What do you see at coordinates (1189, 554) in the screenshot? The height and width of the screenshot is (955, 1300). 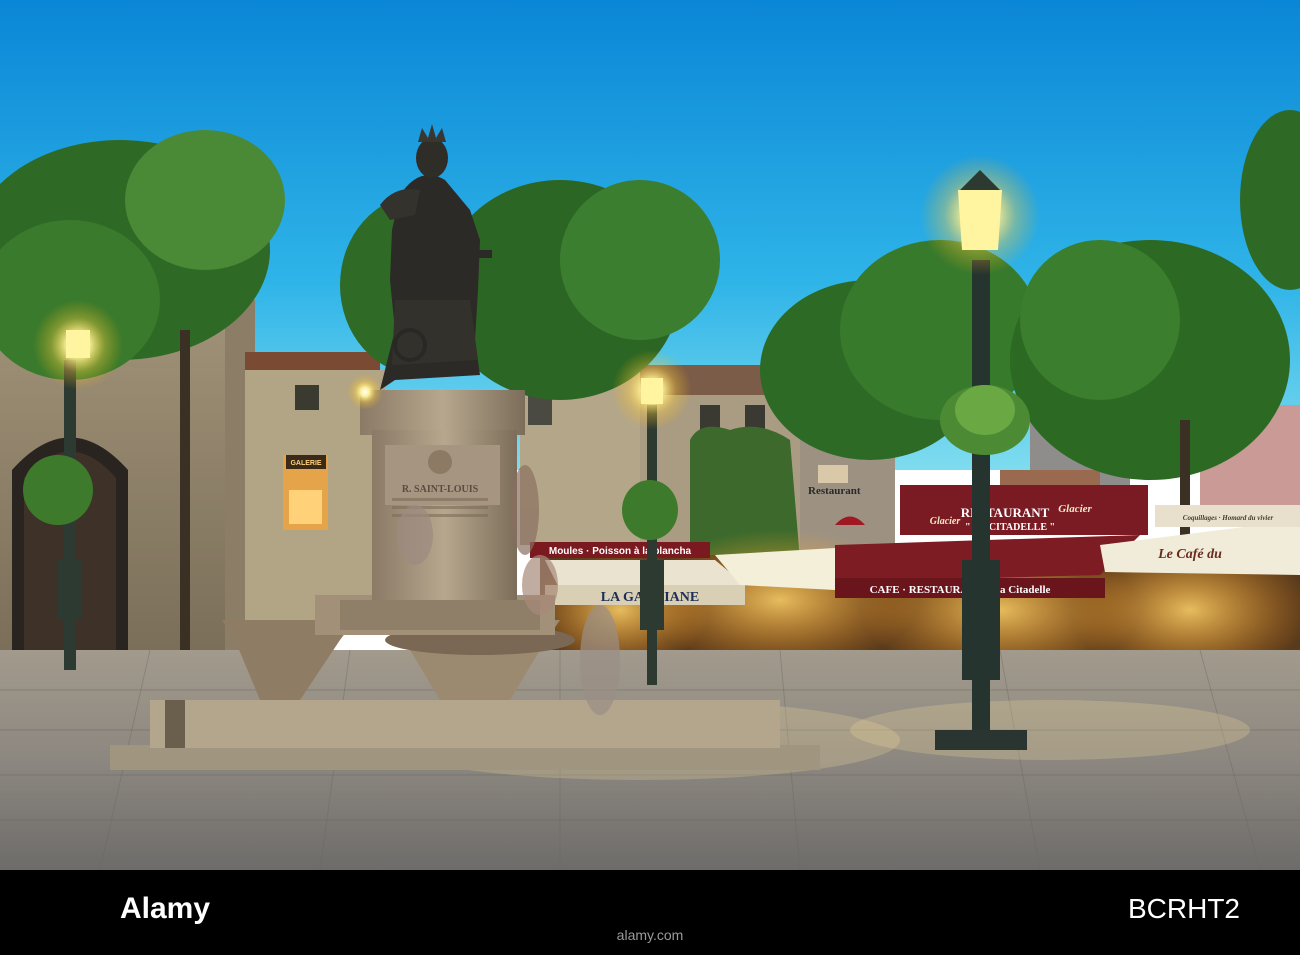 I see `cafe-awning-text: Le Café du` at bounding box center [1189, 554].